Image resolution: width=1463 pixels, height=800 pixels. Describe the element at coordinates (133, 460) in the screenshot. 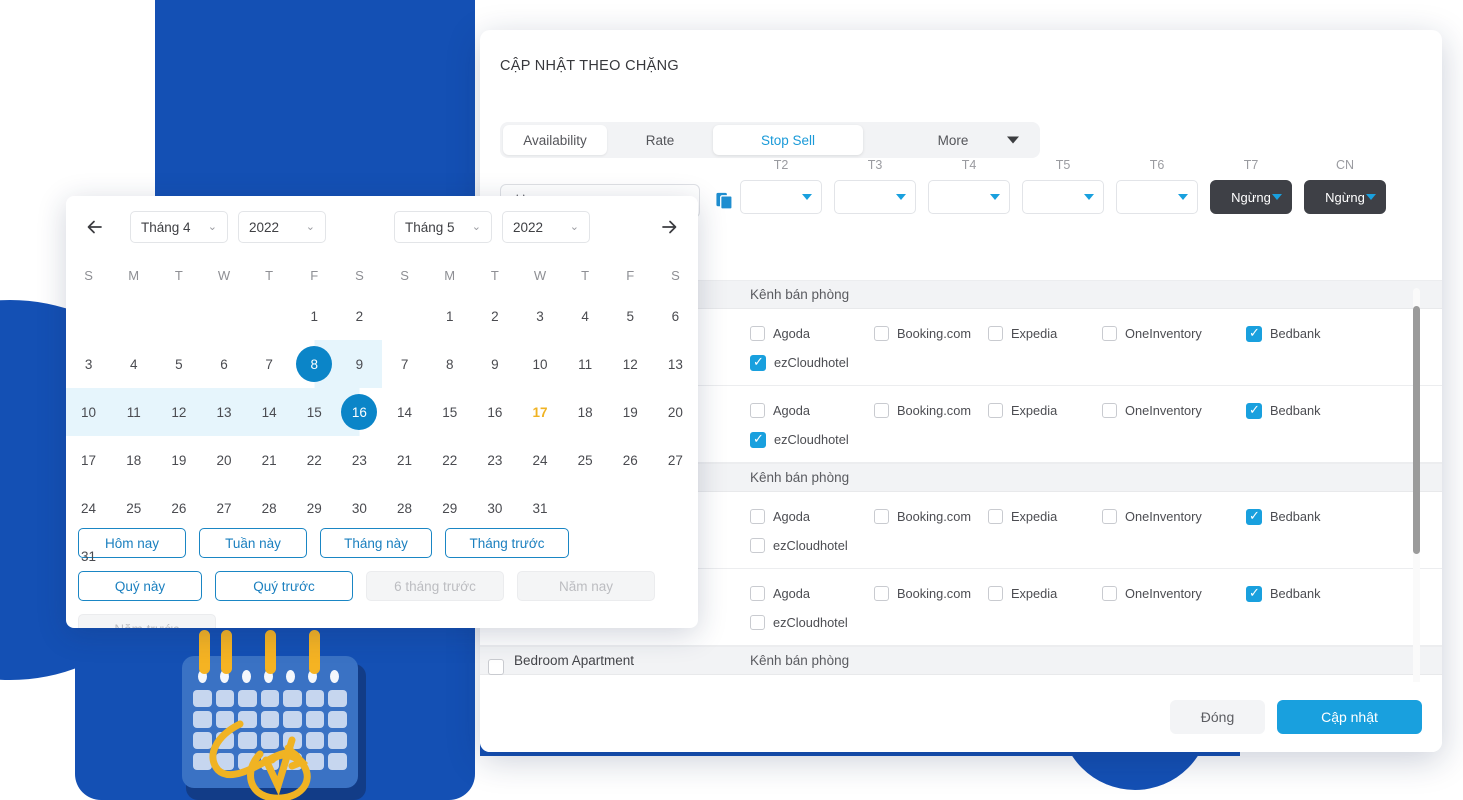

I see `day-cell: 18` at that location.